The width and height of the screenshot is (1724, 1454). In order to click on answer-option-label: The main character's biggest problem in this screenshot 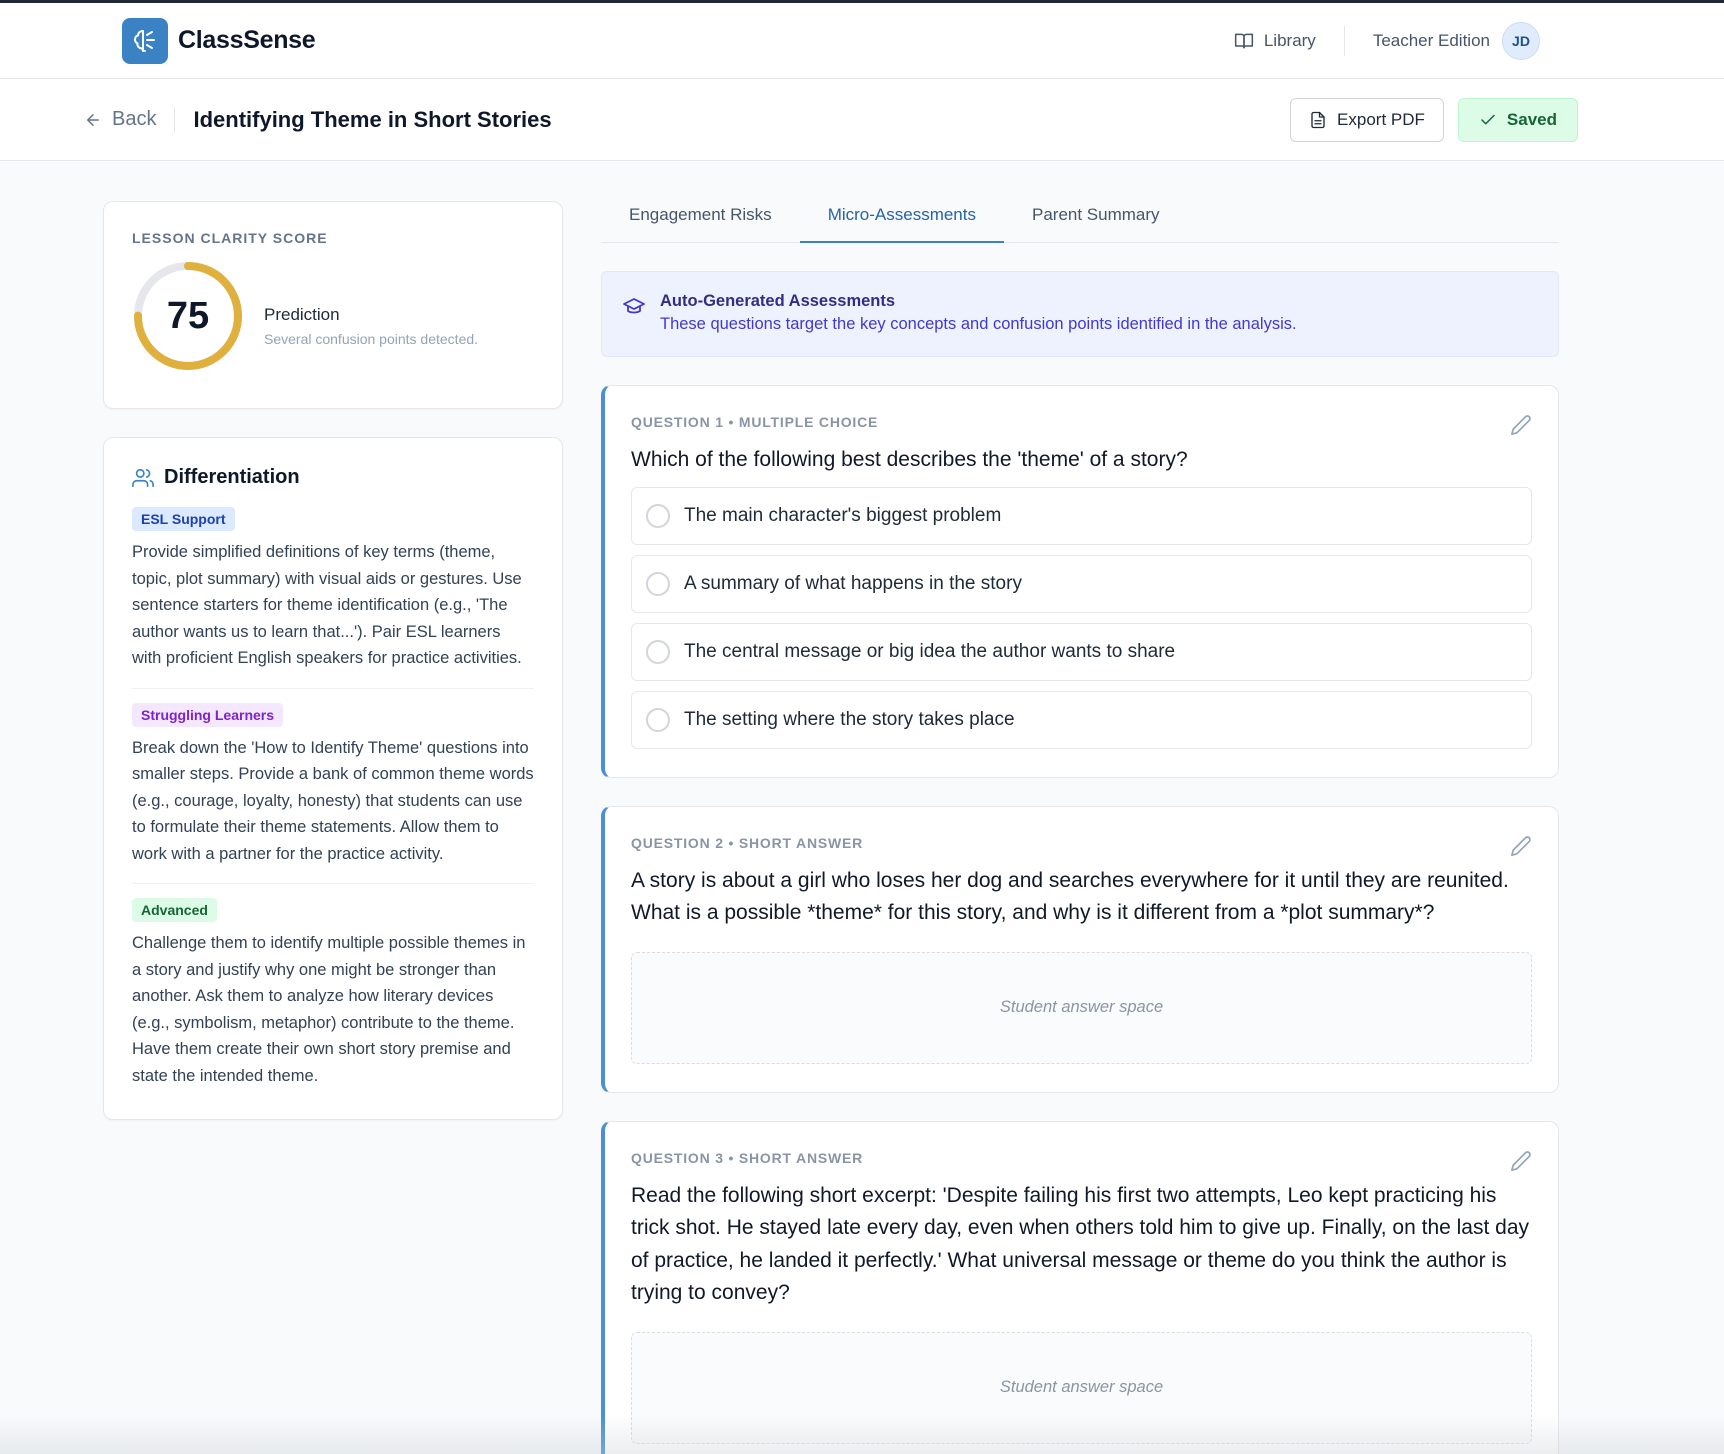, I will do `click(843, 515)`.